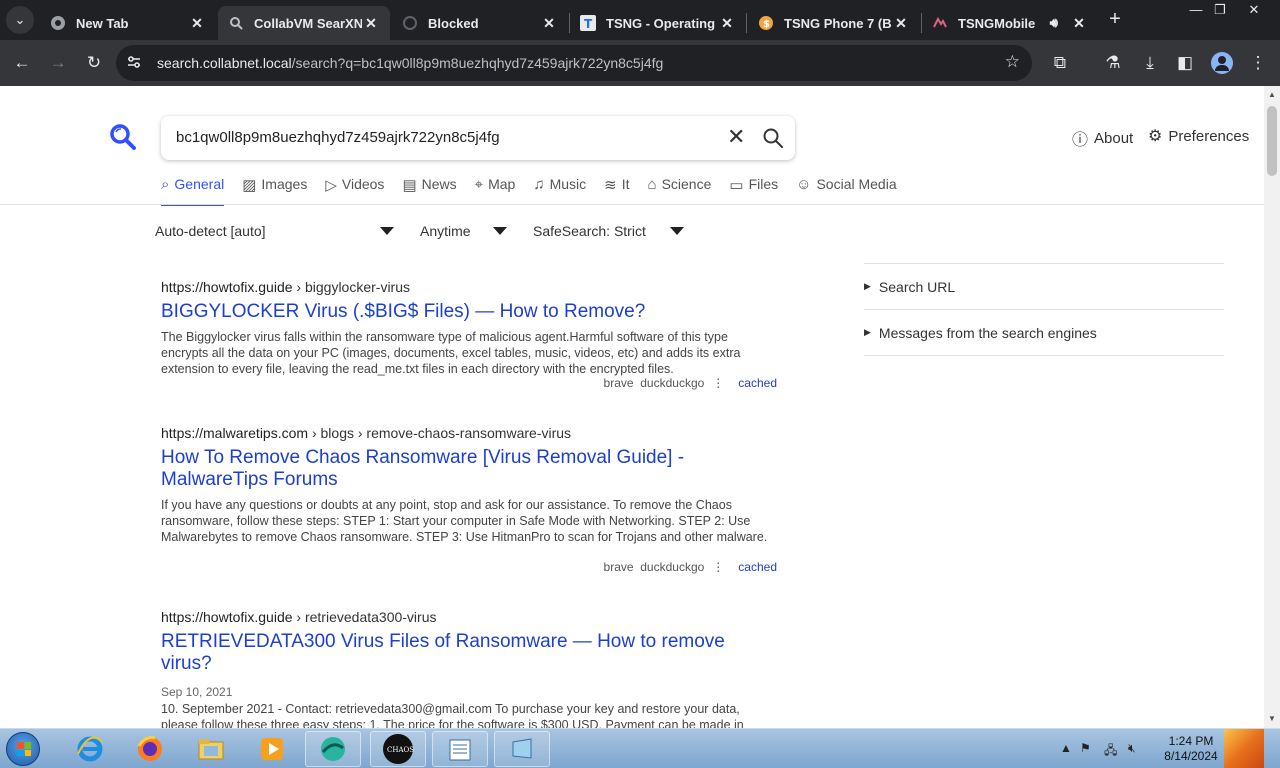  What do you see at coordinates (588, 23) in the screenshot?
I see `tsng-icon: T` at bounding box center [588, 23].